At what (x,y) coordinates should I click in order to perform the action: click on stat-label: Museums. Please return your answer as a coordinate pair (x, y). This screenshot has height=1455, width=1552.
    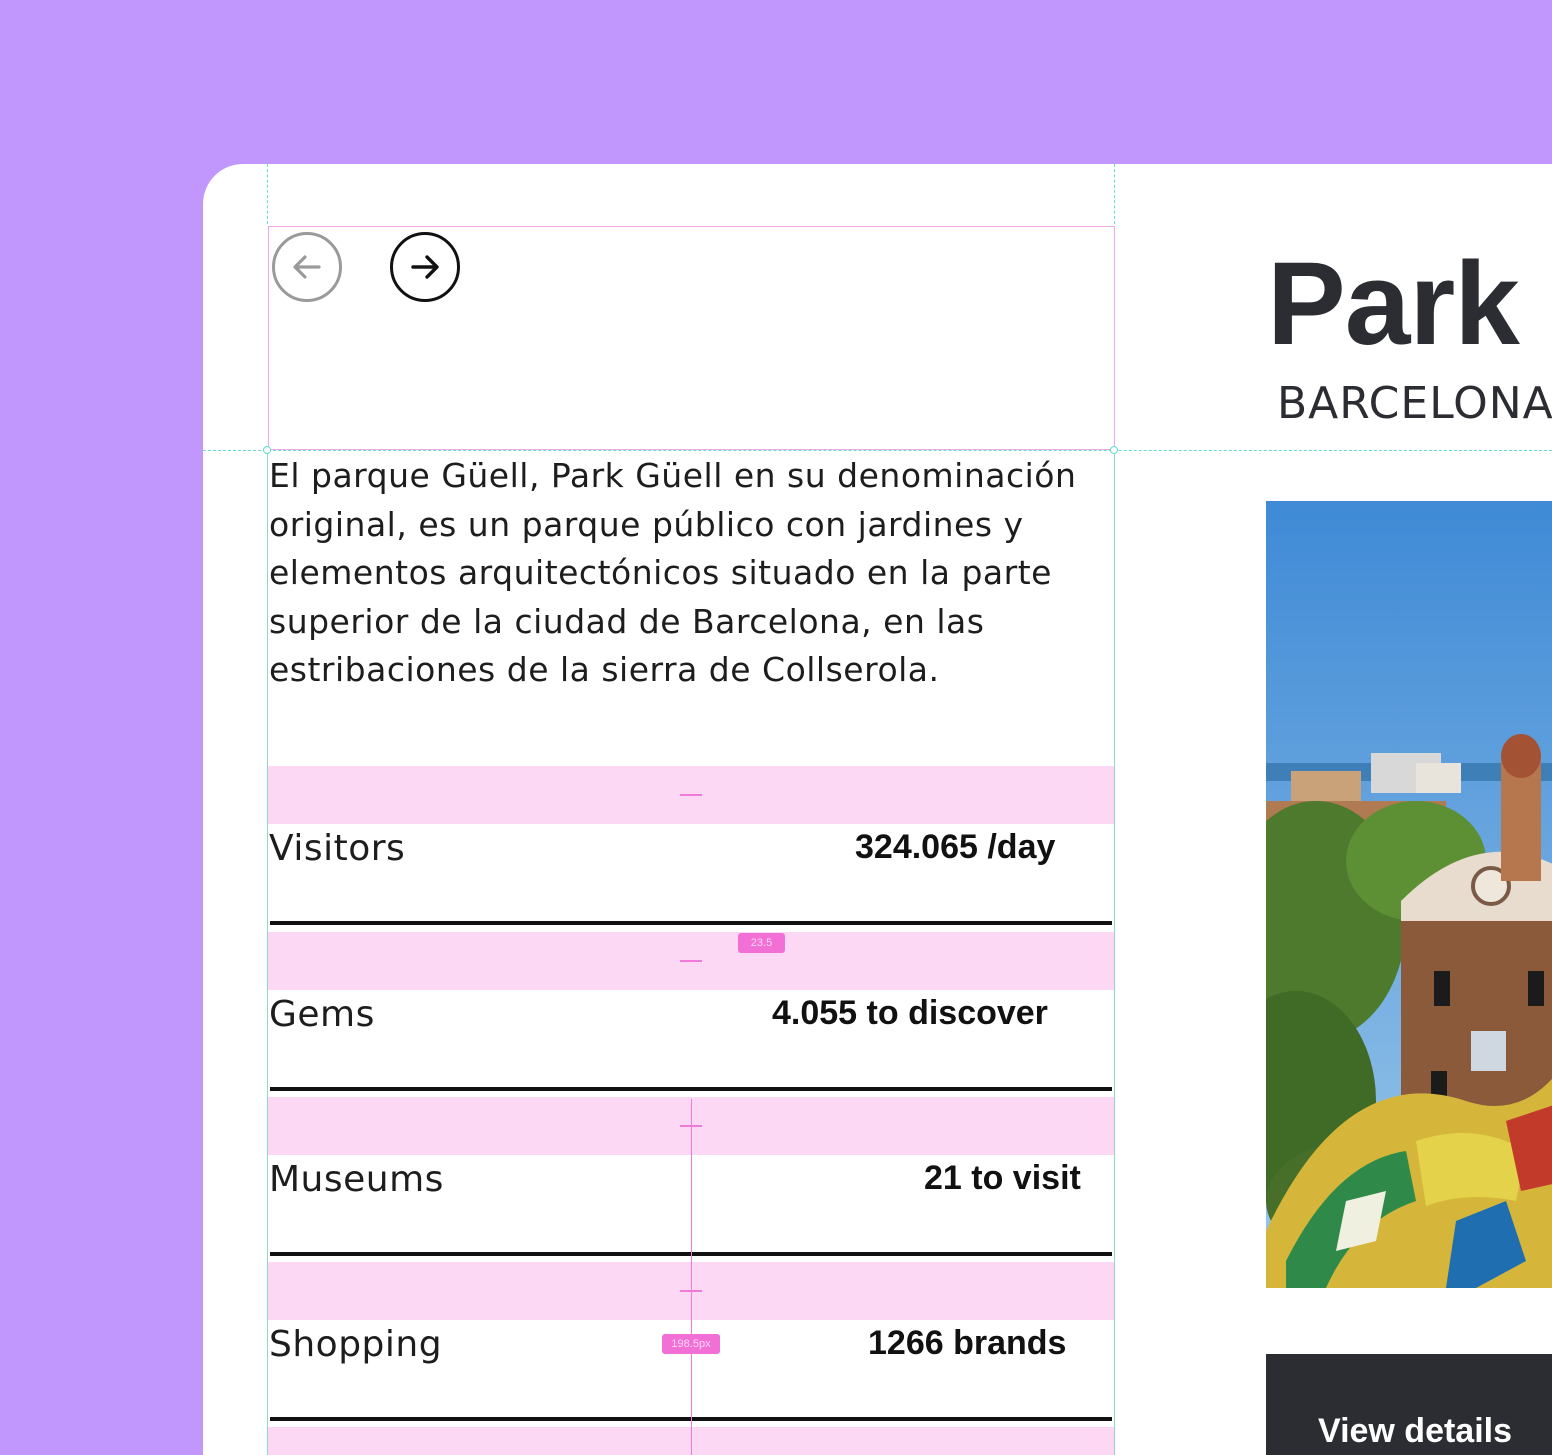
    Looking at the image, I should click on (356, 1179).